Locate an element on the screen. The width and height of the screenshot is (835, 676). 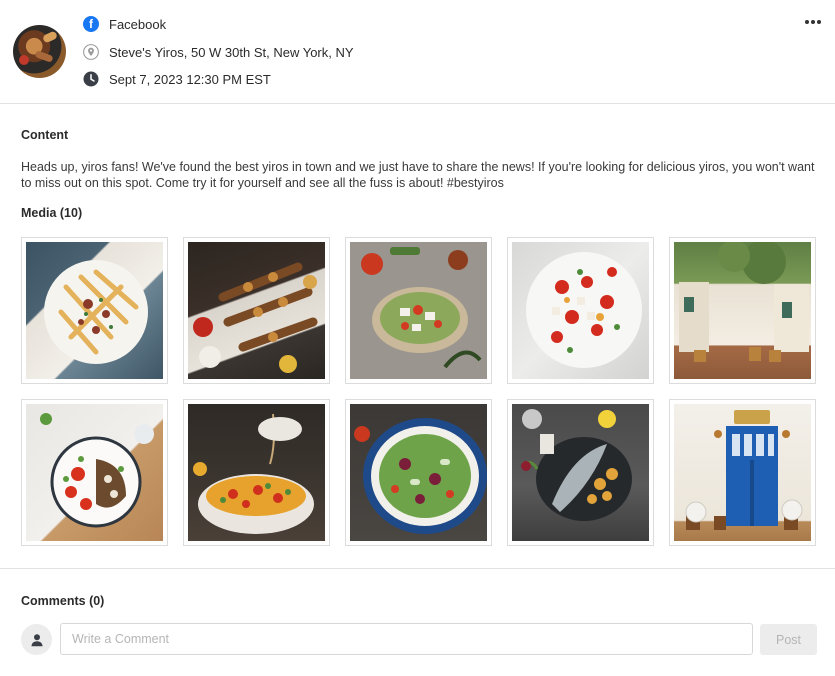
media-thumbnail-greek-salad-plate is located at coordinates (418, 310).